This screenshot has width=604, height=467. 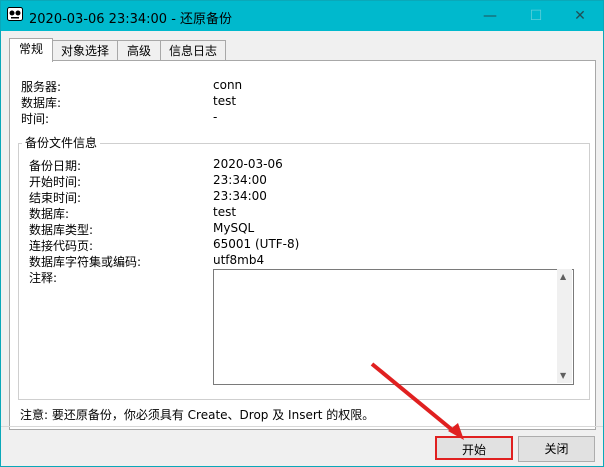 What do you see at coordinates (393, 327) in the screenshot?
I see `notes-textarea` at bounding box center [393, 327].